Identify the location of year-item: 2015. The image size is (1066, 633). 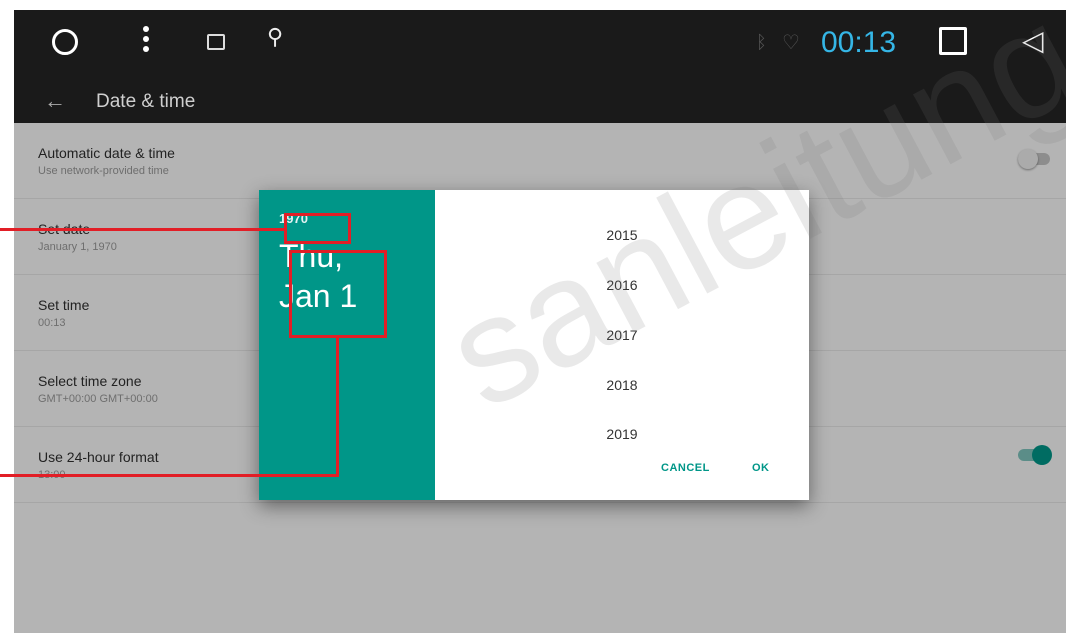
(622, 235).